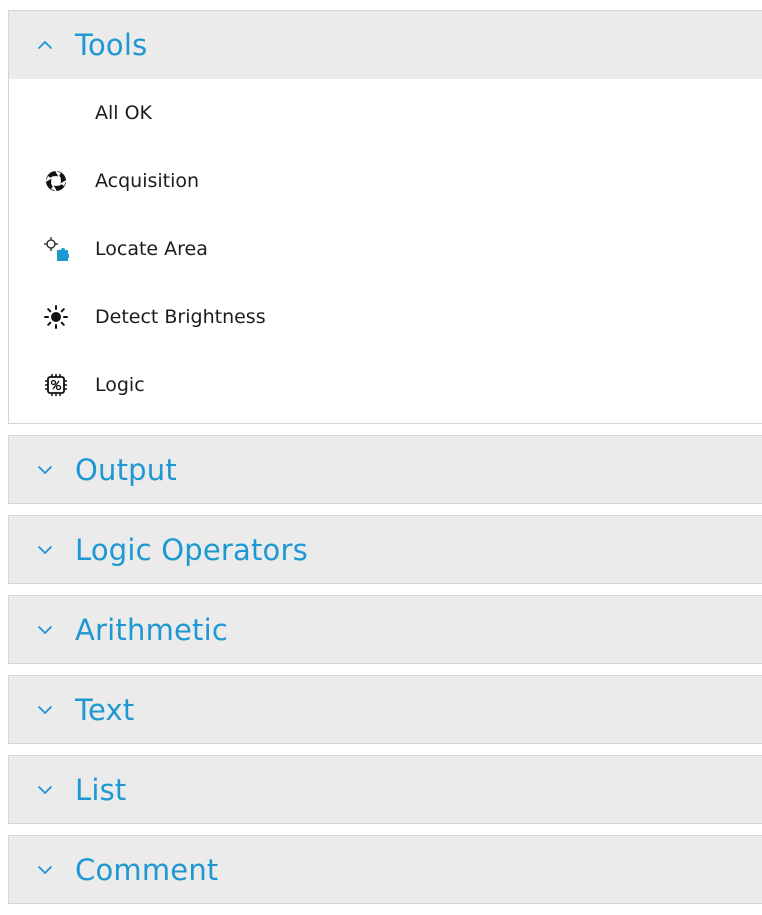 Image resolution: width=762 pixels, height=915 pixels. Describe the element at coordinates (56, 317) in the screenshot. I see `sun-icon` at that location.